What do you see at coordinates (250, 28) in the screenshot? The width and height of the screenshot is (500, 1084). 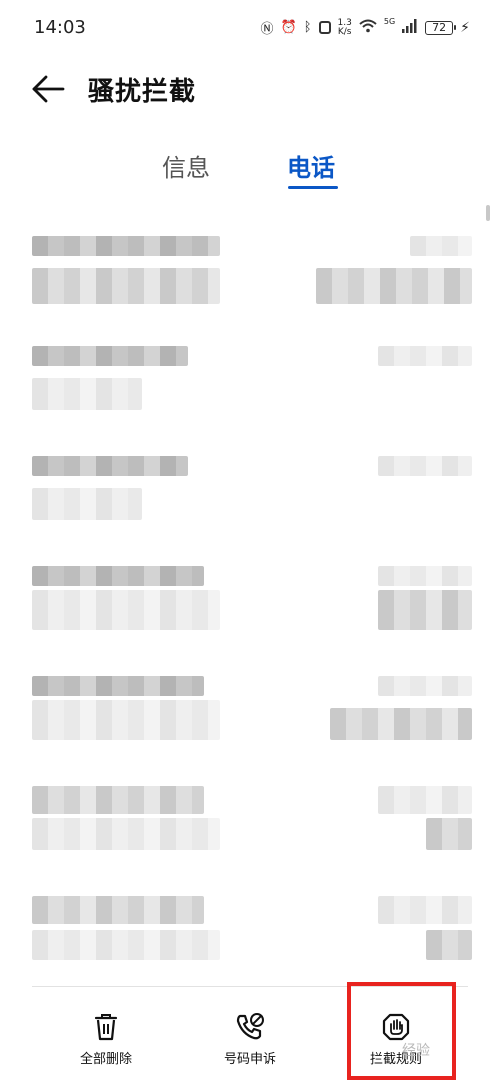 I see `status-bar: 14:03 Ⓝ ⏰ ᛒ 1.3 K/s 5G 72 ⚡` at bounding box center [250, 28].